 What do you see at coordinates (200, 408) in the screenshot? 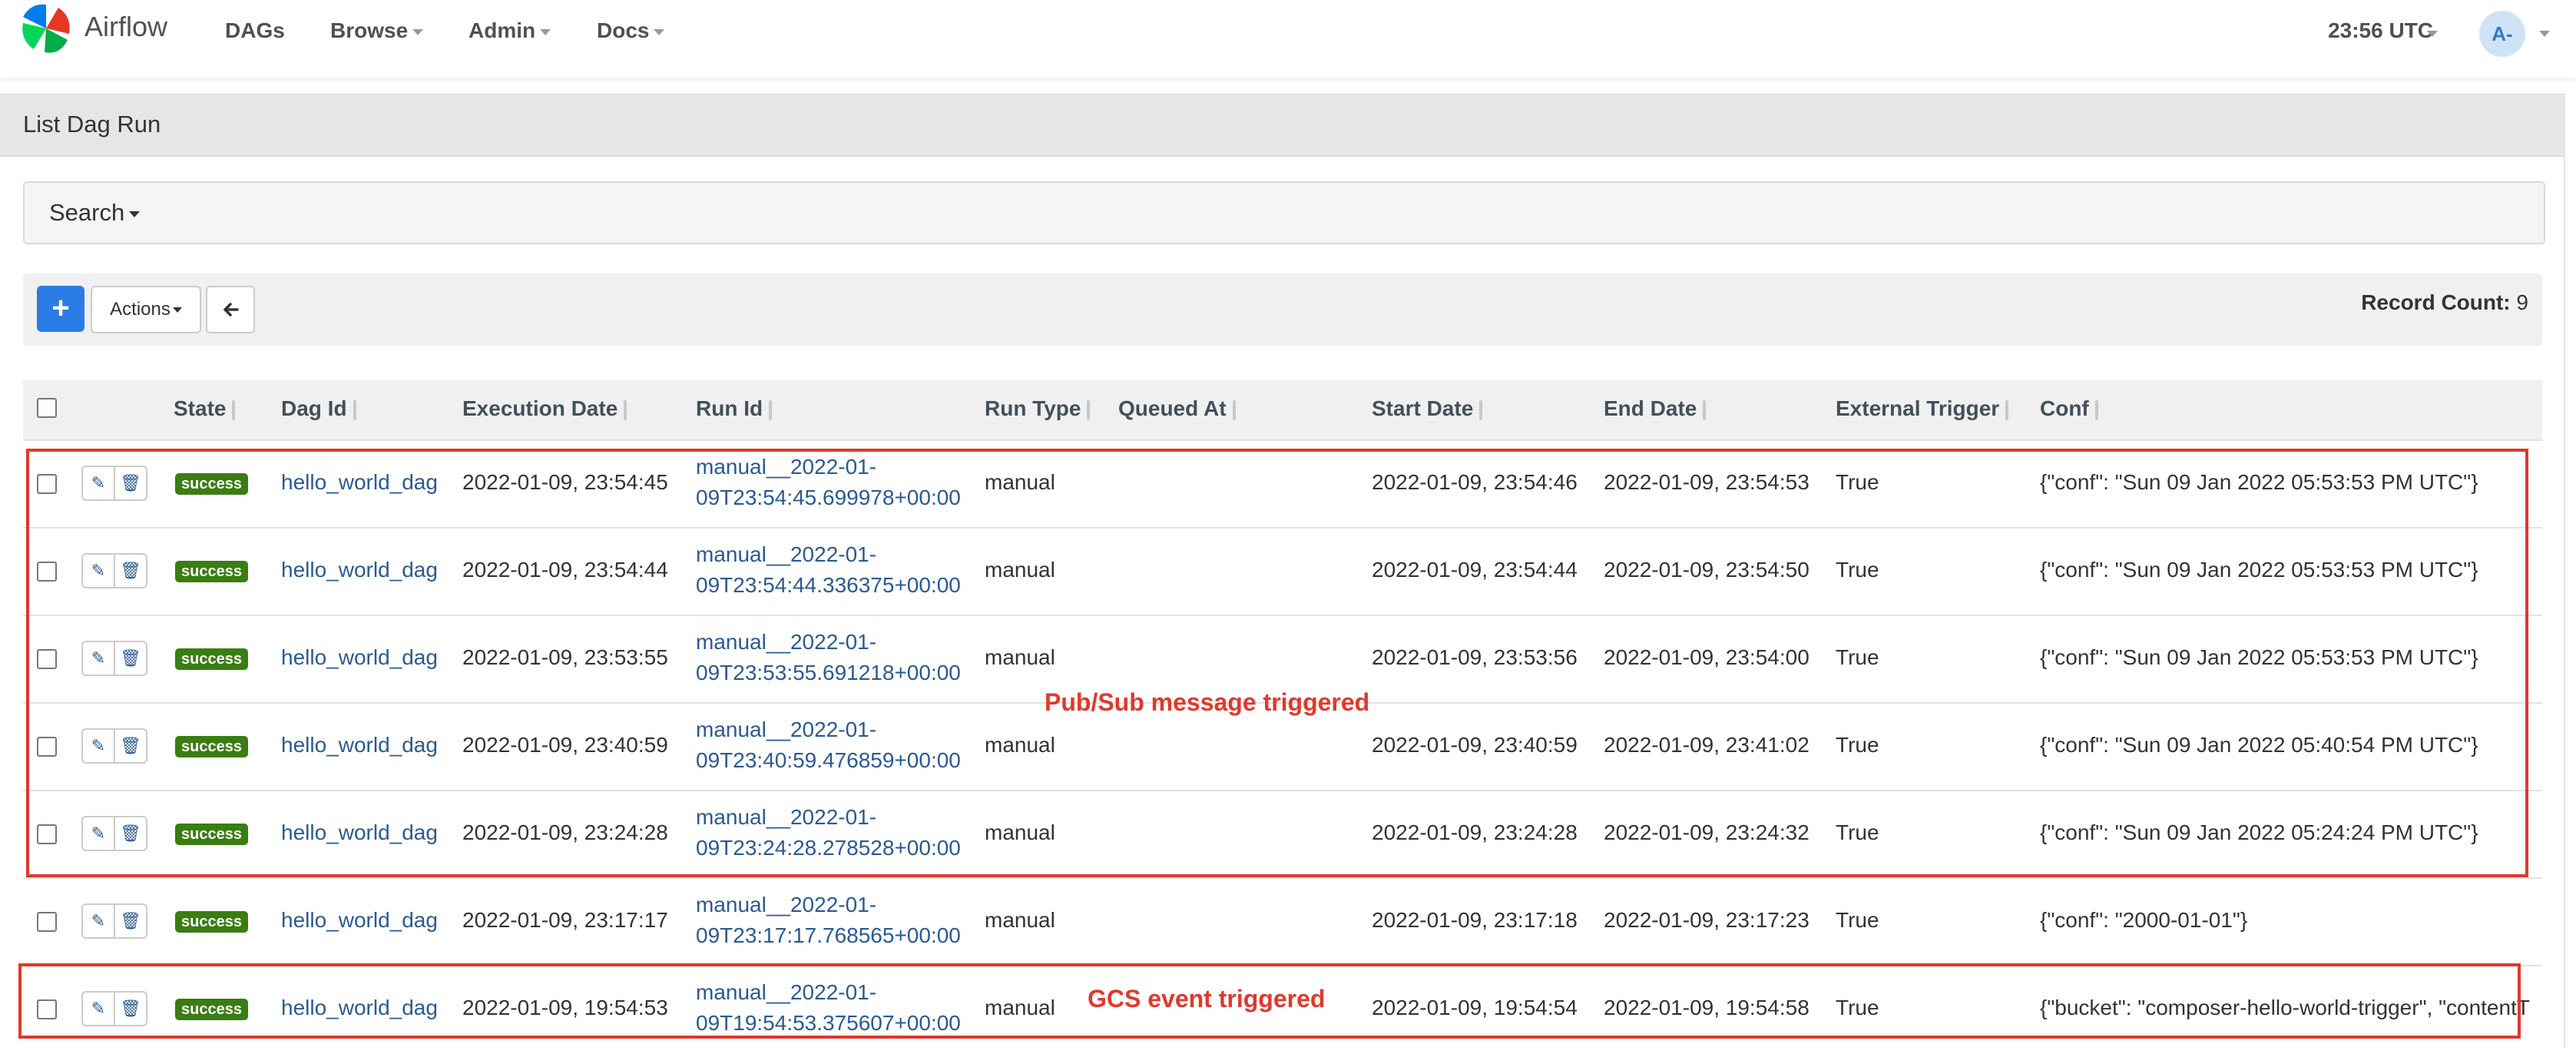
I see `column-label: State` at bounding box center [200, 408].